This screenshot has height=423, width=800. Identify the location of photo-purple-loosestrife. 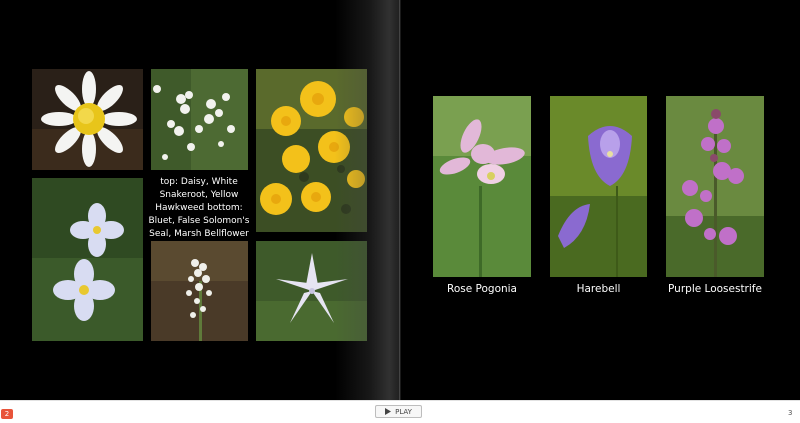
(715, 186).